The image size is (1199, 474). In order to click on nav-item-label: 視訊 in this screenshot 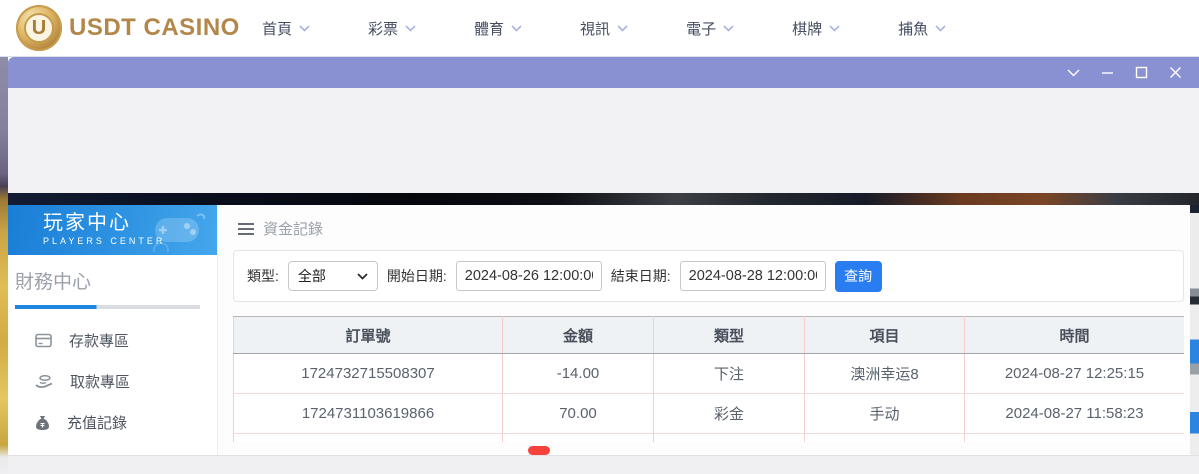, I will do `click(595, 29)`.